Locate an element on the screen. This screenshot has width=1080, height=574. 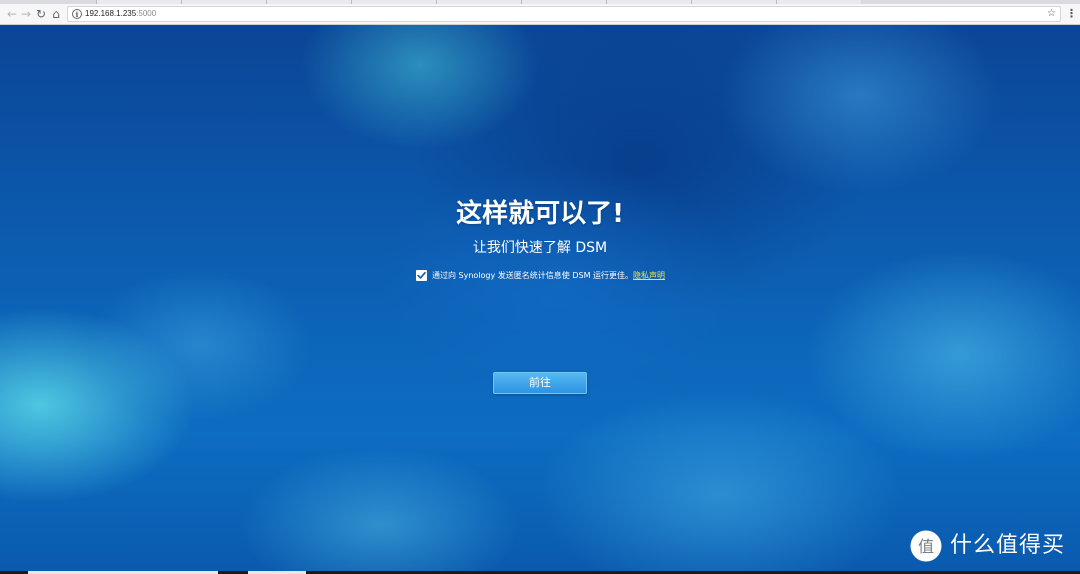
watermark-text: 什么值得买 is located at coordinates (1008, 545).